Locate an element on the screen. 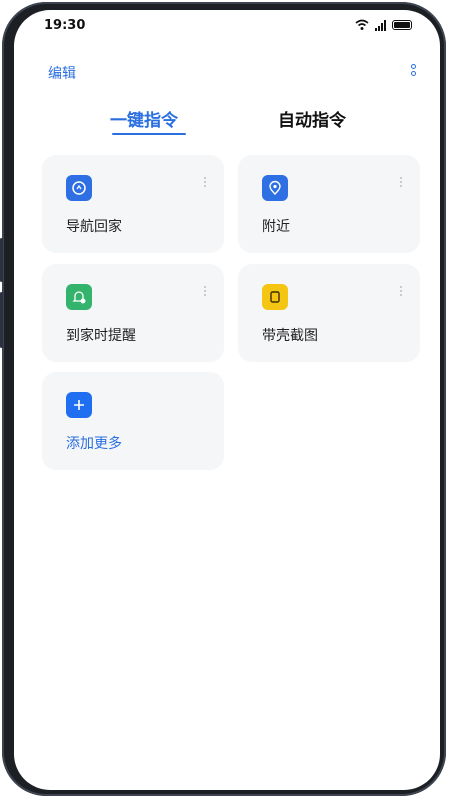 The image size is (450, 800). status-time: 19:30 is located at coordinates (65, 25).